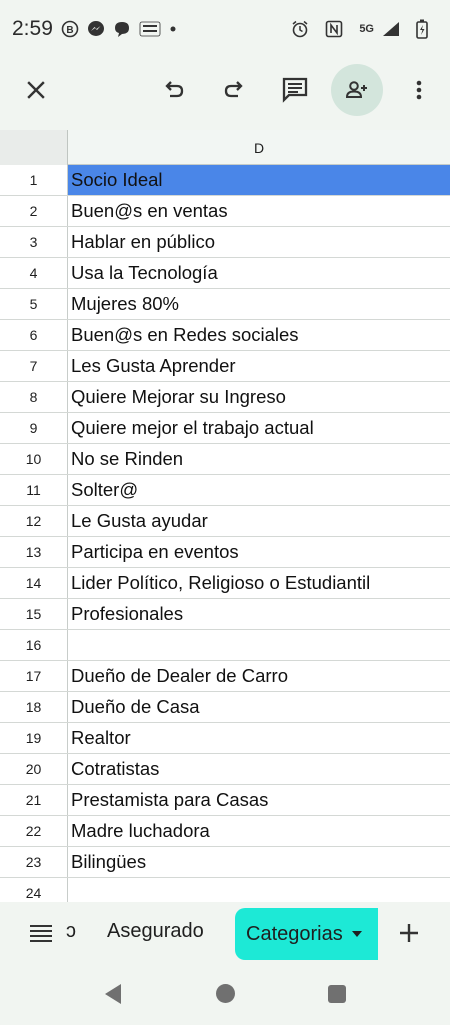 The height and width of the screenshot is (1025, 450). What do you see at coordinates (259, 397) in the screenshot?
I see `cell: Quiere Mejorar su Ingreso` at bounding box center [259, 397].